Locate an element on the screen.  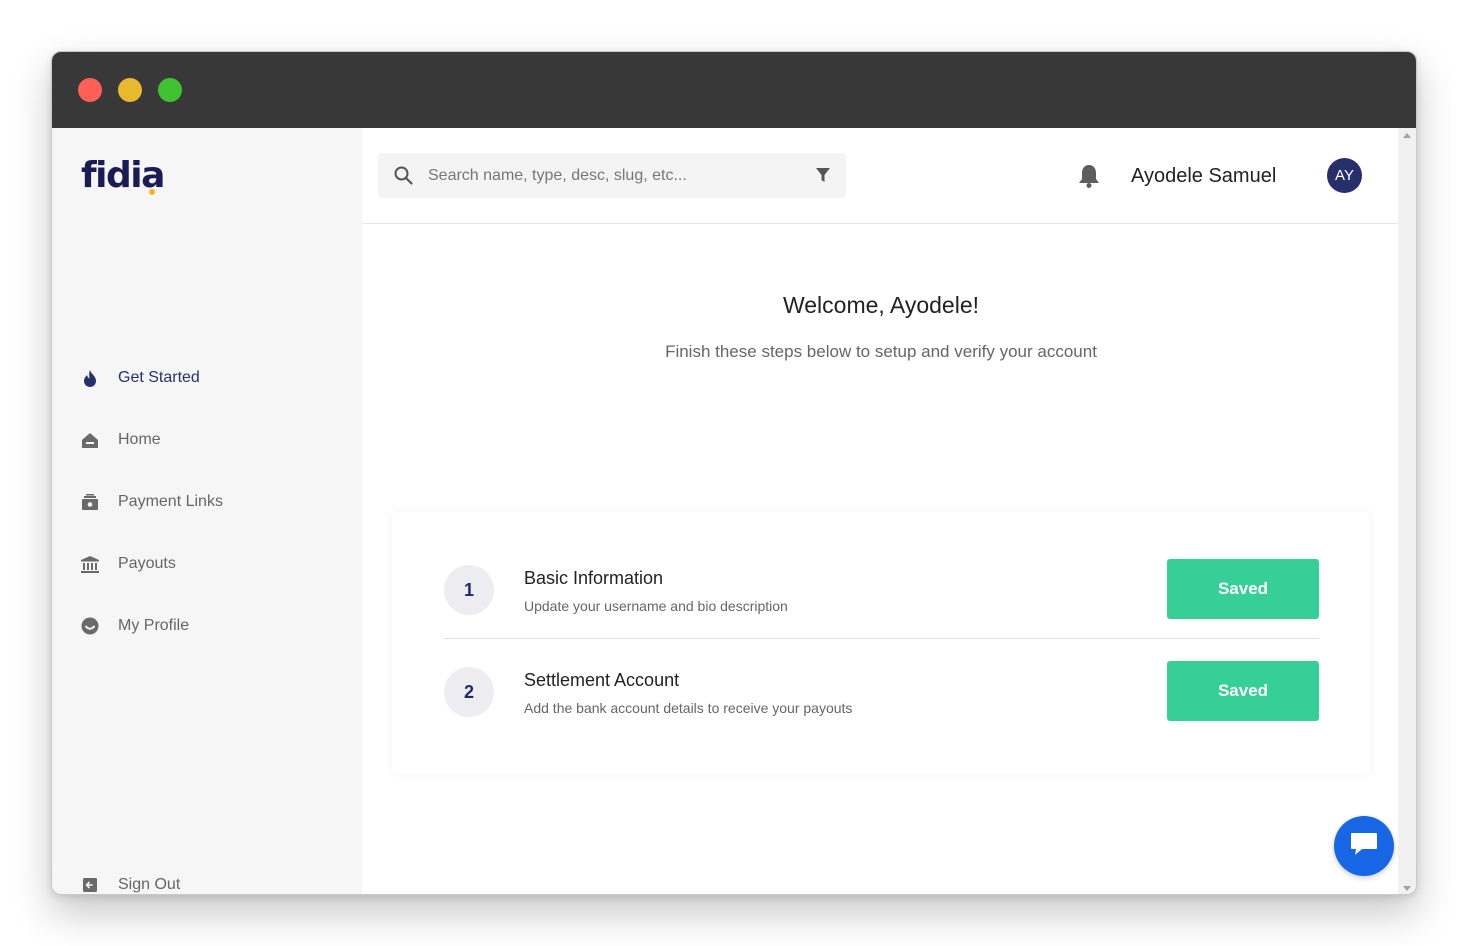
payment-links-icon is located at coordinates (90, 502).